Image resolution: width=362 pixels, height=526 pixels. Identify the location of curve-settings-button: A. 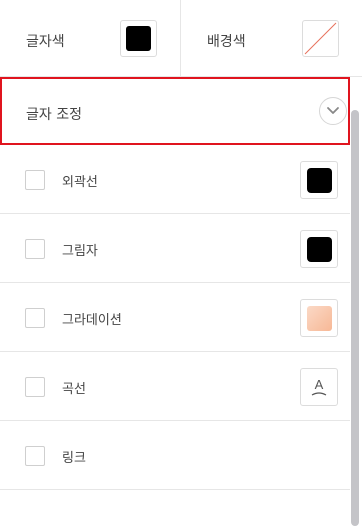
(319, 387).